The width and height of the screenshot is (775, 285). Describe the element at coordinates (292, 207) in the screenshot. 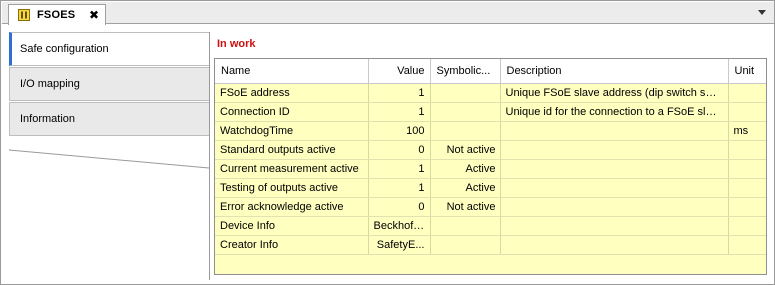

I see `cell-name: Error acknowledge active` at that location.